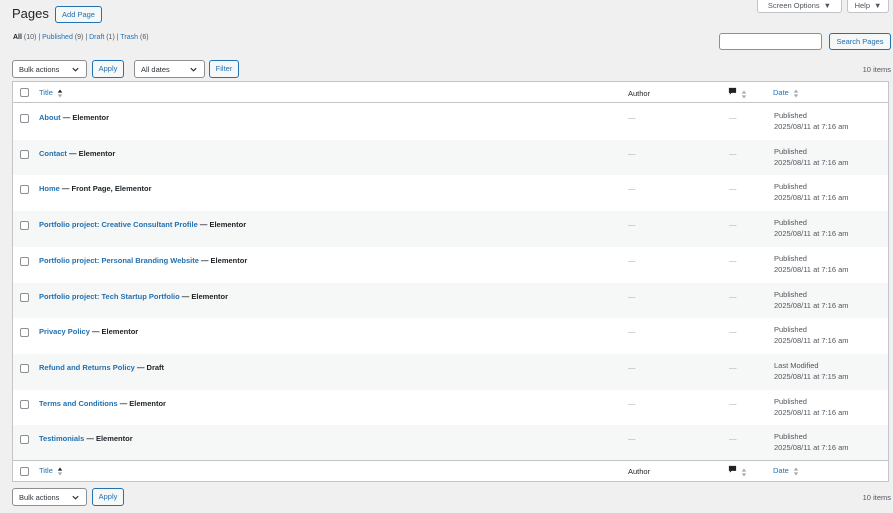  Describe the element at coordinates (61, 438) in the screenshot. I see `page-title-link: Testimonials` at that location.